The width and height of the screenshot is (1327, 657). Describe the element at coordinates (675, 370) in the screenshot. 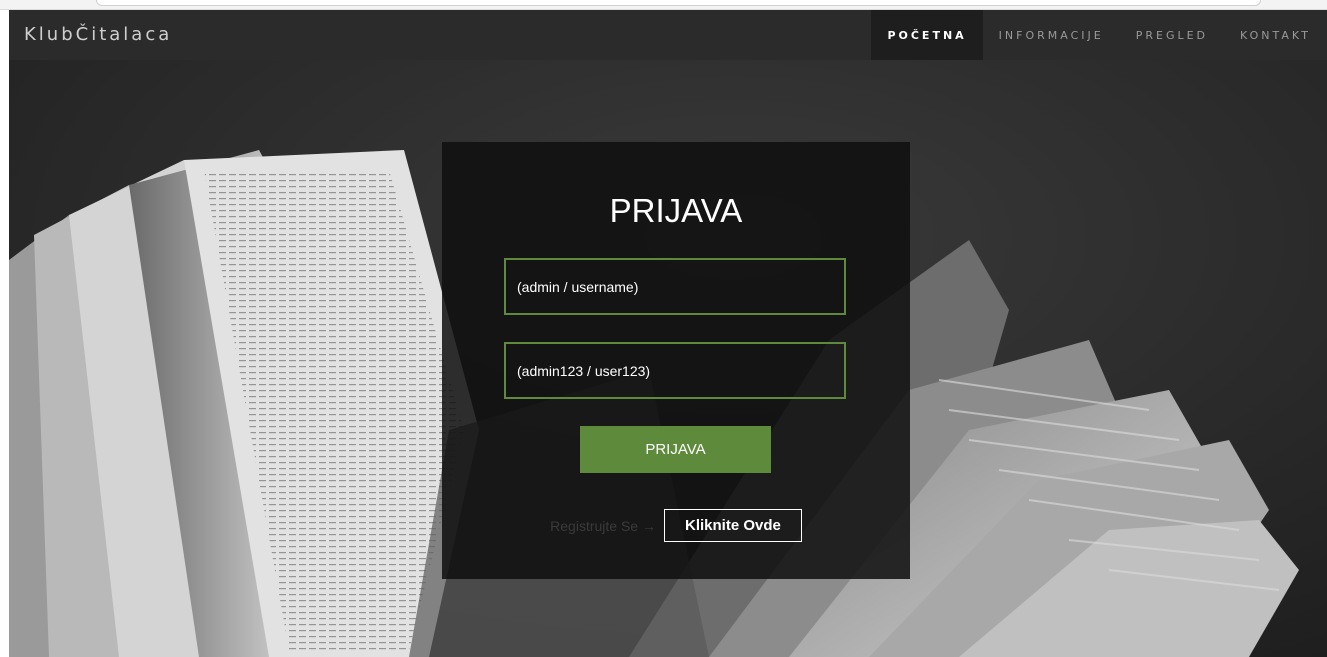

I see `password-input` at that location.